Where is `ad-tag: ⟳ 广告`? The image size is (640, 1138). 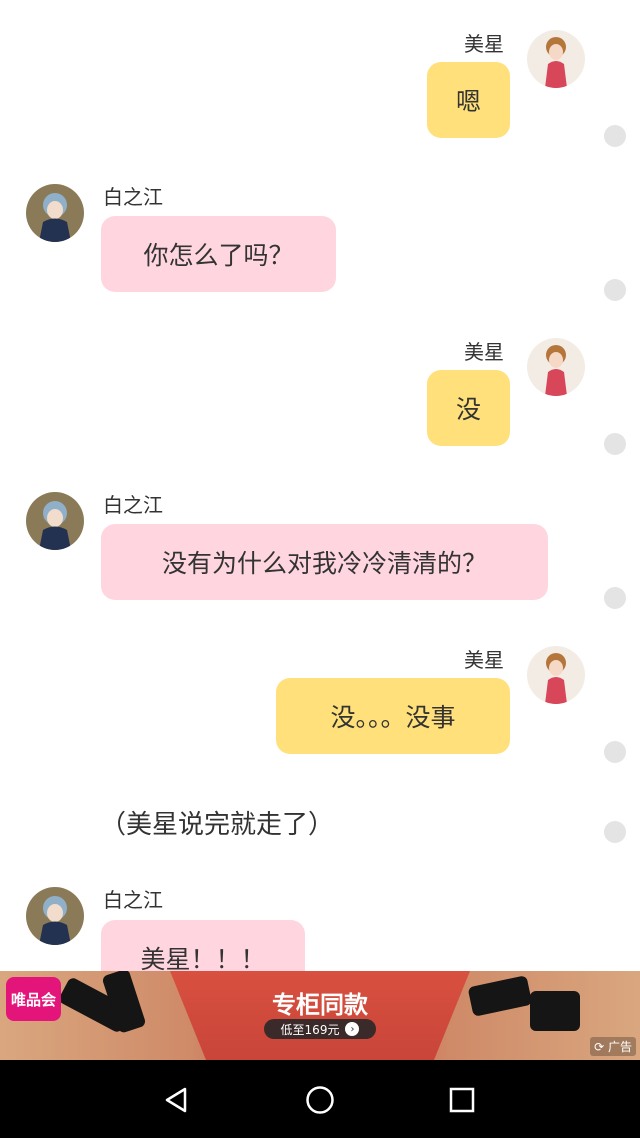 ad-tag: ⟳ 广告 is located at coordinates (613, 1046).